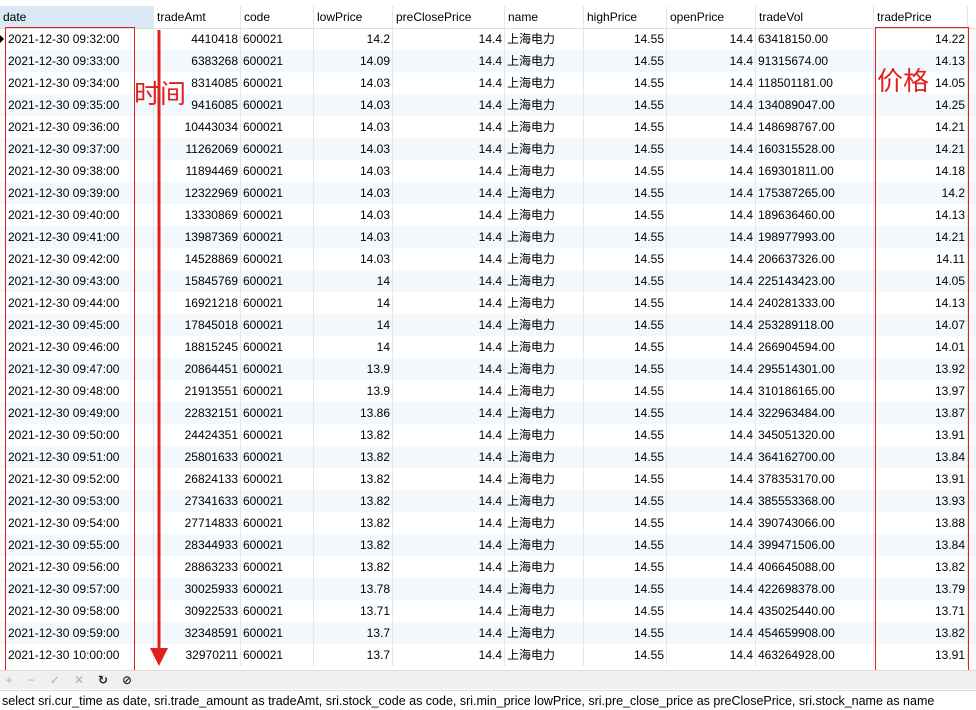  What do you see at coordinates (815, 435) in the screenshot?
I see `cell-tradeVol: 345051320.00` at bounding box center [815, 435].